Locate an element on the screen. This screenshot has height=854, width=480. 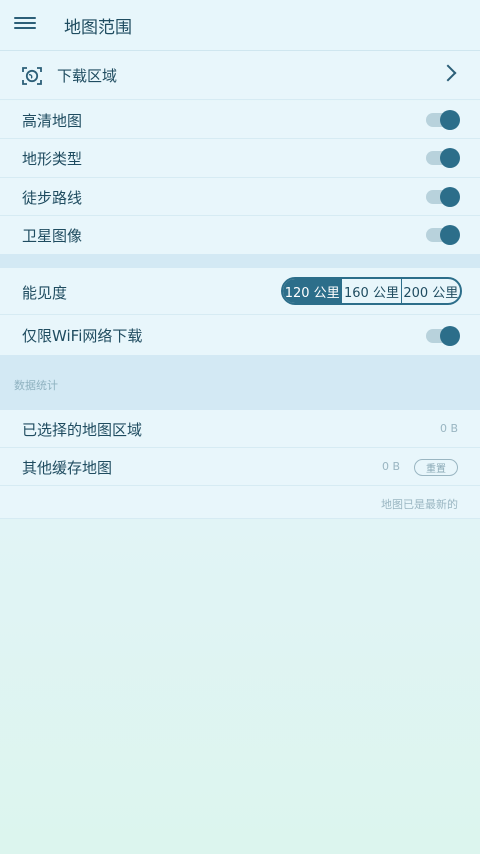
satellite-toggle is located at coordinates (443, 235).